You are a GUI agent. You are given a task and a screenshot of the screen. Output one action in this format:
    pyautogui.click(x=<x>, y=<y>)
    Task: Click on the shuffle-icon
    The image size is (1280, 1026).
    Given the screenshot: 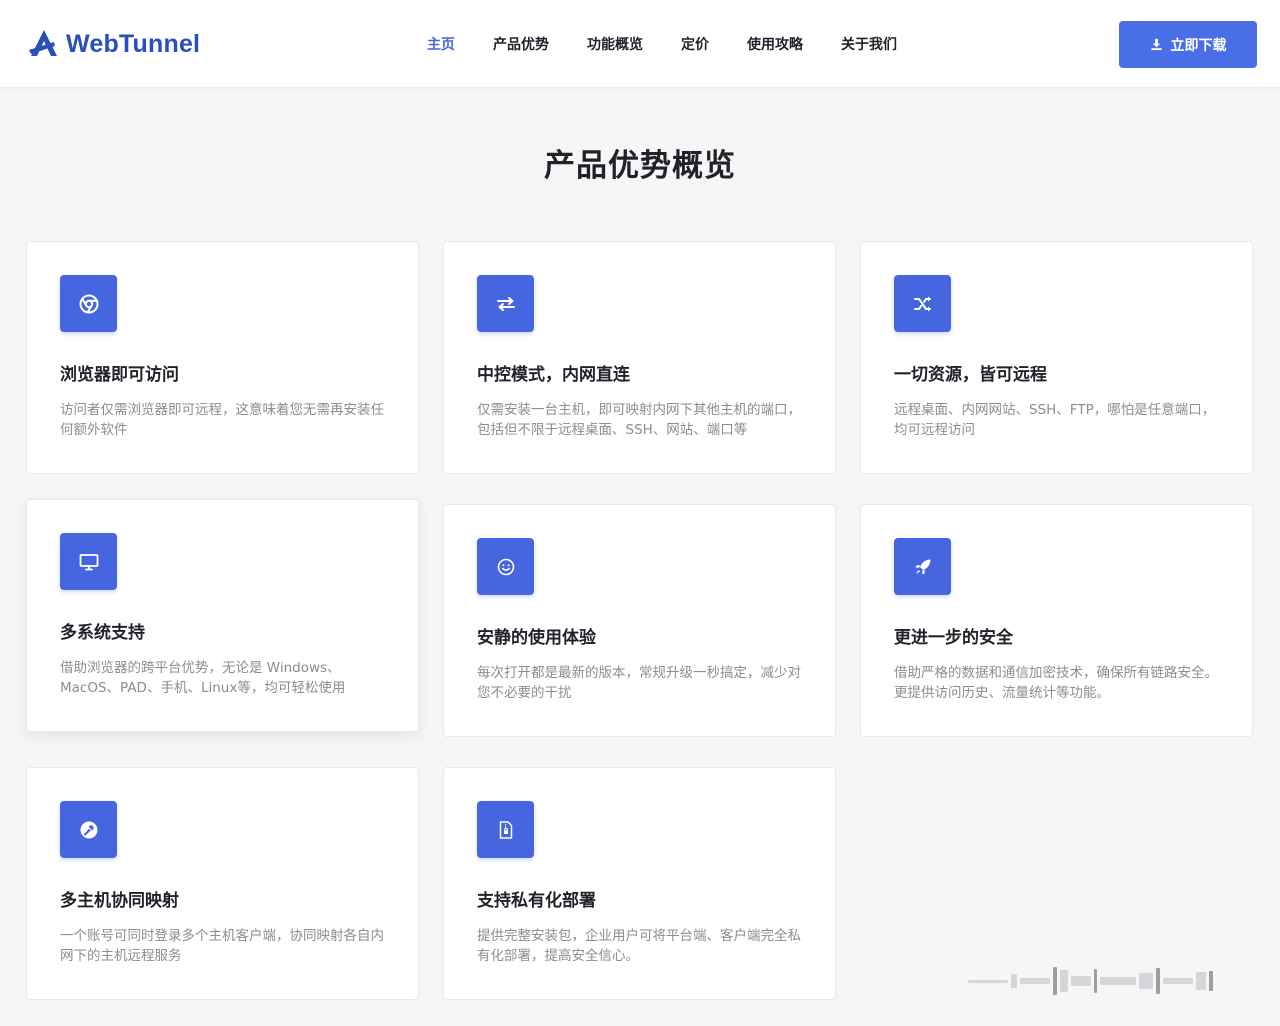 What is the action you would take?
    pyautogui.click(x=922, y=303)
    